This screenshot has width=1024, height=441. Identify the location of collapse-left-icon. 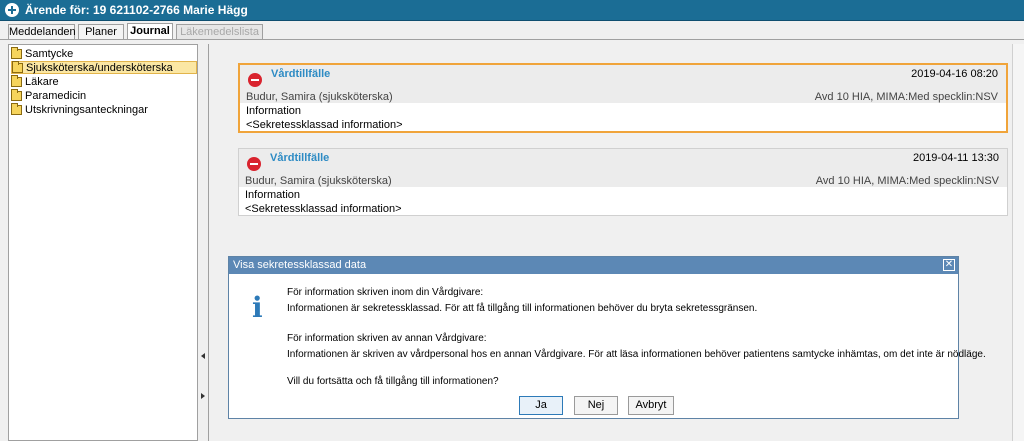
(203, 356).